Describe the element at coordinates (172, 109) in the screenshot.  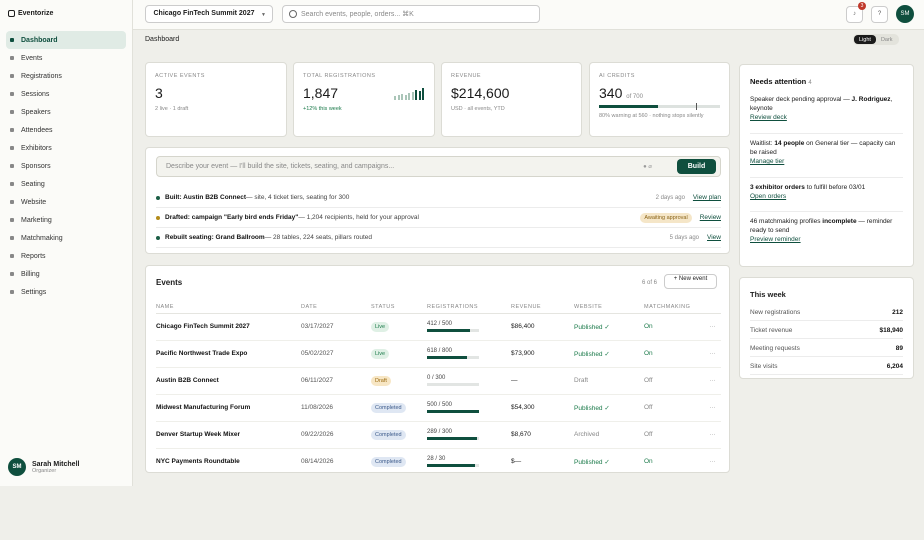
I see `stat-sub: 2 live · 1 draft` at that location.